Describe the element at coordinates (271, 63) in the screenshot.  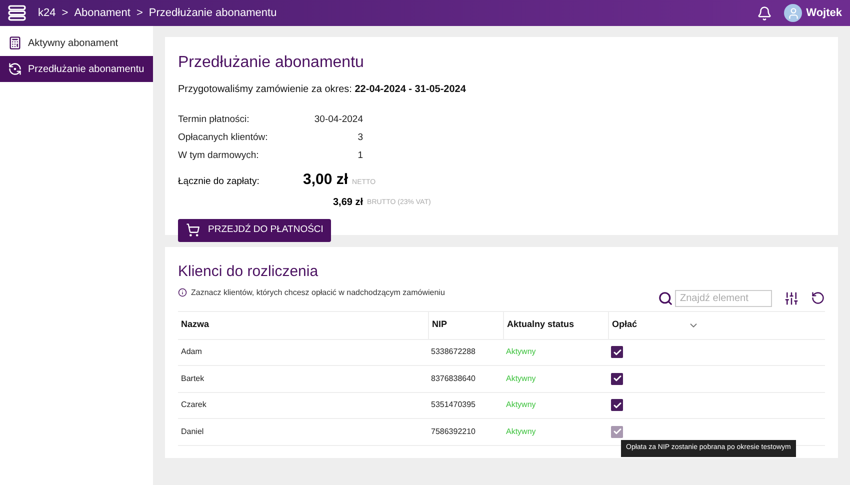
I see `card-title: Przedłużanie abonamentu` at that location.